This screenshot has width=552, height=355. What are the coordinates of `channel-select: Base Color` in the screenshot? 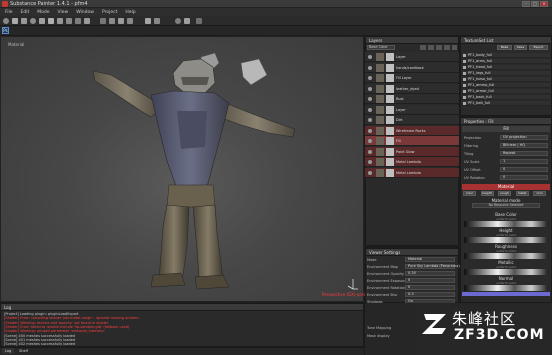 It's located at (381, 47).